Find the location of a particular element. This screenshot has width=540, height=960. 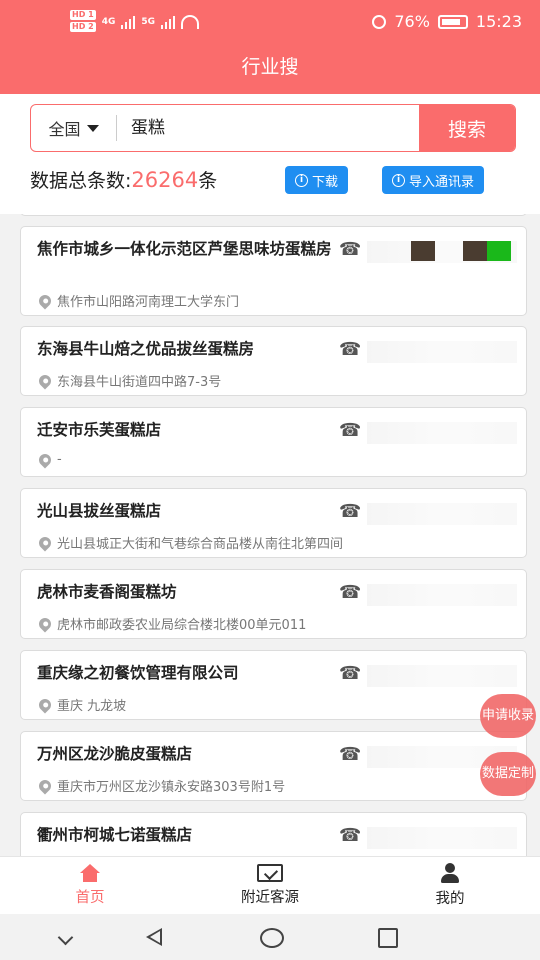

address-text: 焦作市山阳路河南理工大学东门 is located at coordinates (148, 302).